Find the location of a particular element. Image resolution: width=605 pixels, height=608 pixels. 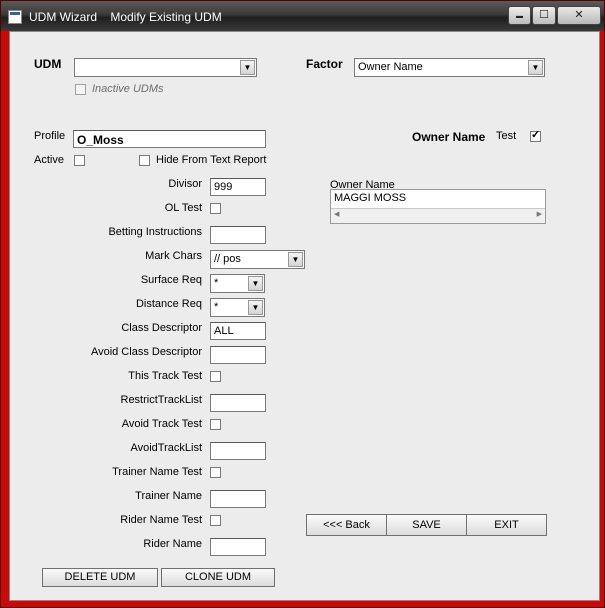

inactive-udms-label: Inactive UDMs is located at coordinates (128, 89).